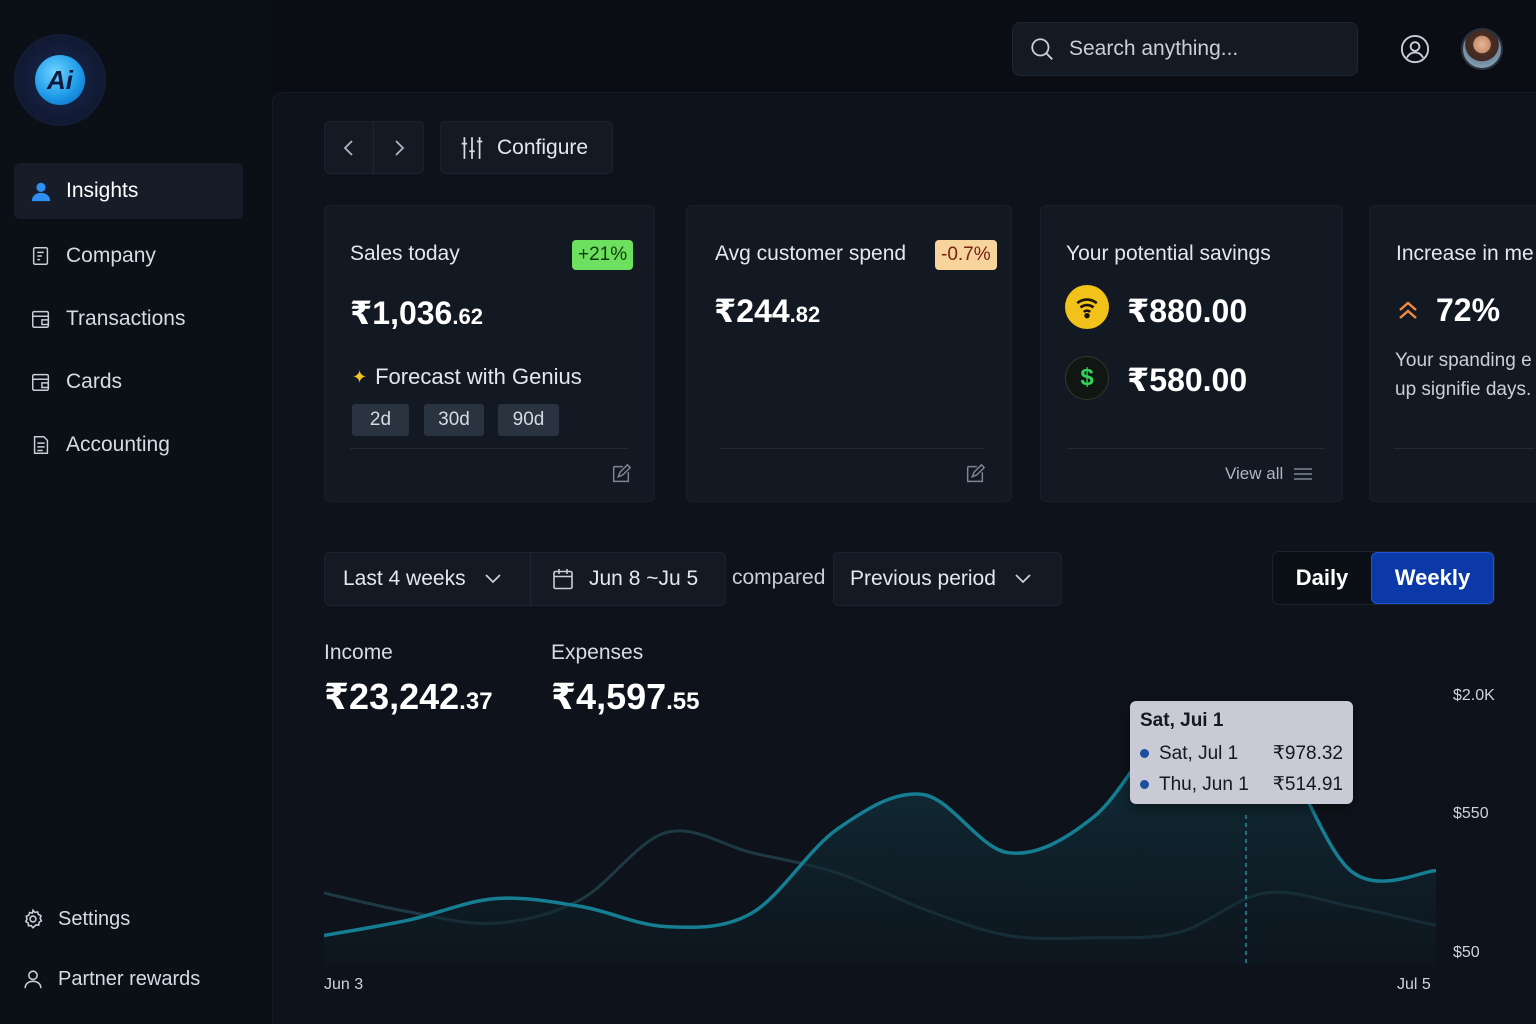 Image resolution: width=1536 pixels, height=1024 pixels. What do you see at coordinates (478, 376) in the screenshot?
I see `forecast-label: Forecast with Genius` at bounding box center [478, 376].